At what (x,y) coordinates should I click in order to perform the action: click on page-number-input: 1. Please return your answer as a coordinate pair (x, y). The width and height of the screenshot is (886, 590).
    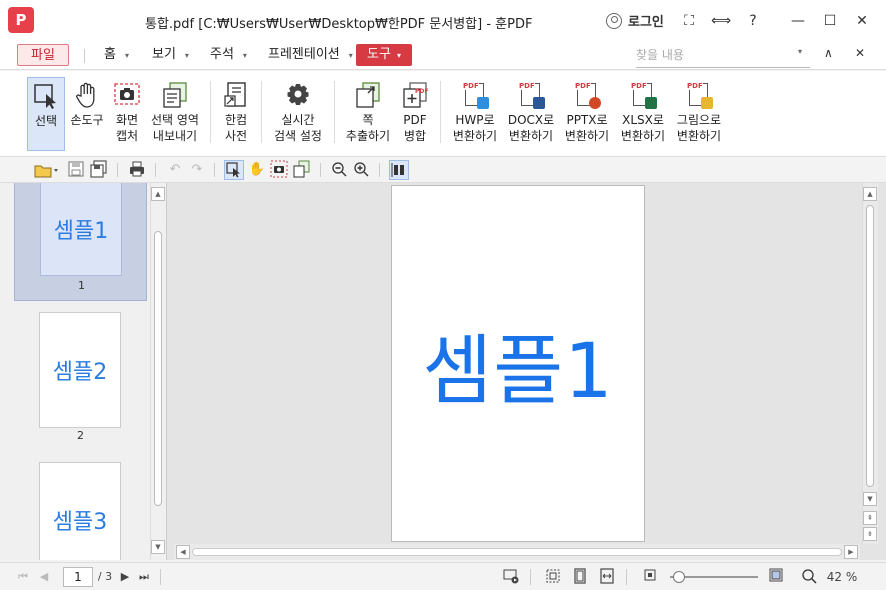
    Looking at the image, I should click on (78, 577).